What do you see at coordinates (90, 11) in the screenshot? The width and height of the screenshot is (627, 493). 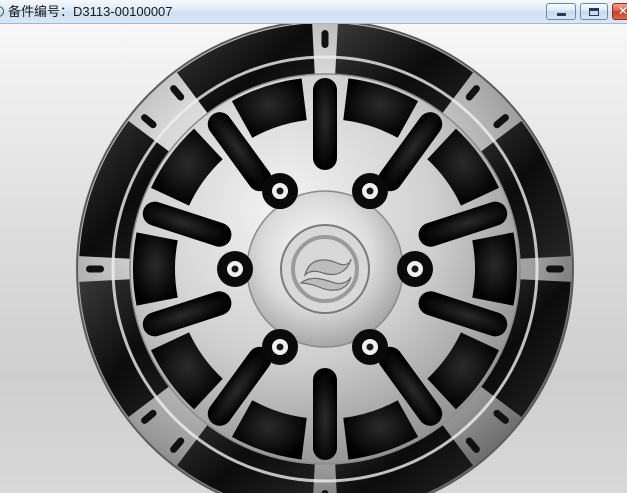 I see `window-title: 备件编号：D3113-00100007` at bounding box center [90, 11].